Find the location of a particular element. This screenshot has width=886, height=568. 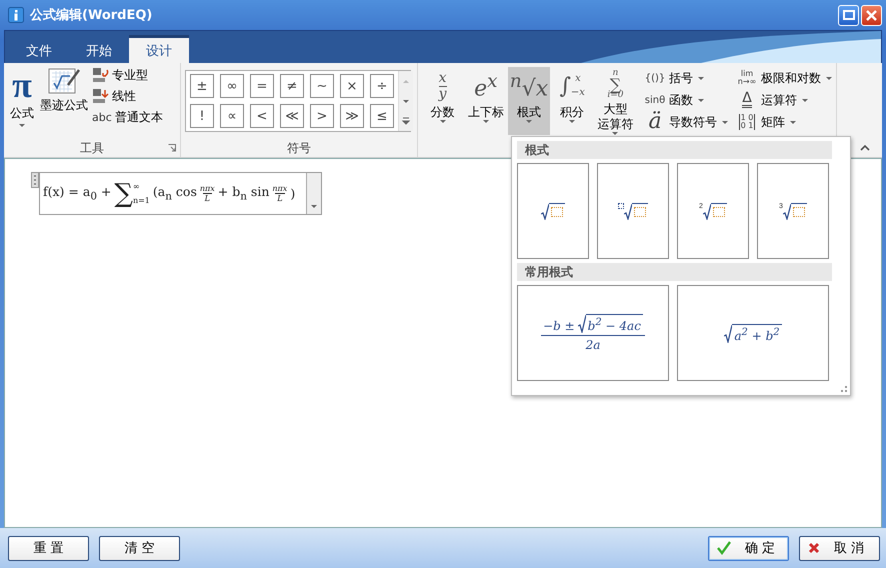

footer-button: 重 置 is located at coordinates (48, 548).